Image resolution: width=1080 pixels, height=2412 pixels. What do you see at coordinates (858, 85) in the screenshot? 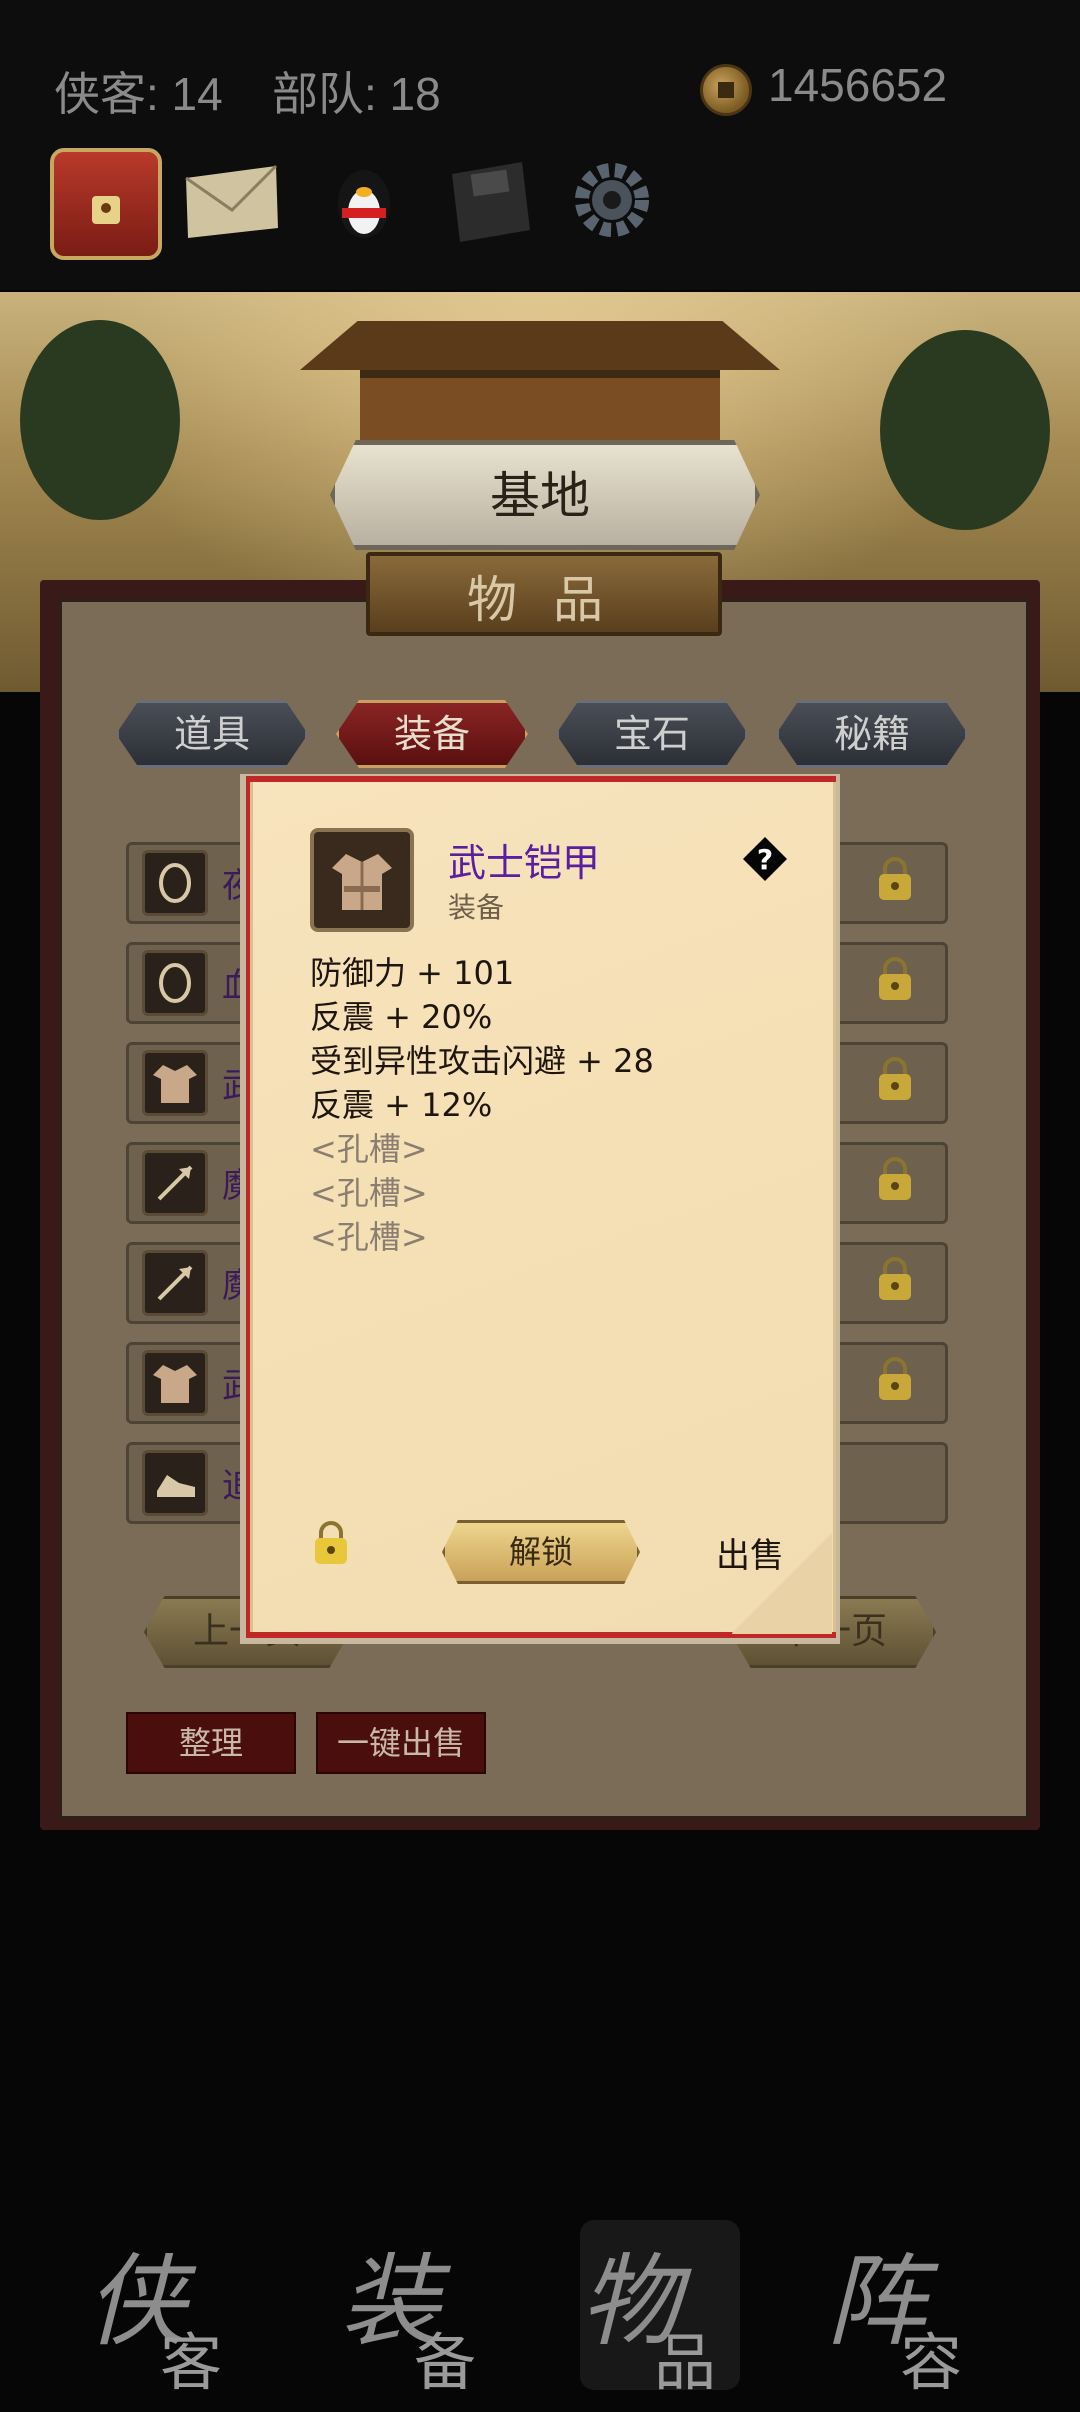
I see `coin-amount: 1456652` at bounding box center [858, 85].